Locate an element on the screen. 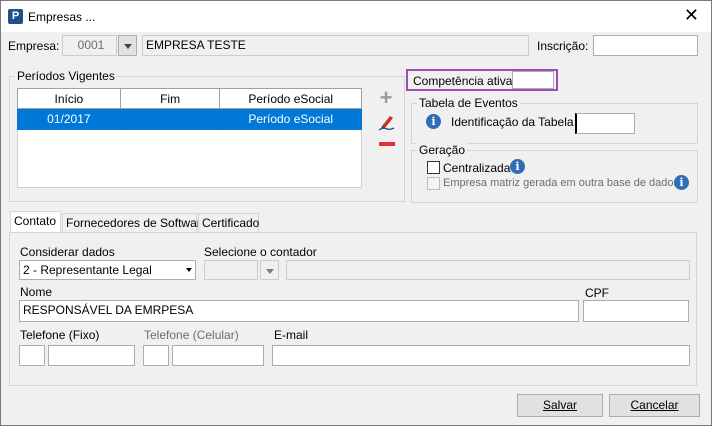 This screenshot has height=426, width=712. salvar-label: Salvar is located at coordinates (559, 405).